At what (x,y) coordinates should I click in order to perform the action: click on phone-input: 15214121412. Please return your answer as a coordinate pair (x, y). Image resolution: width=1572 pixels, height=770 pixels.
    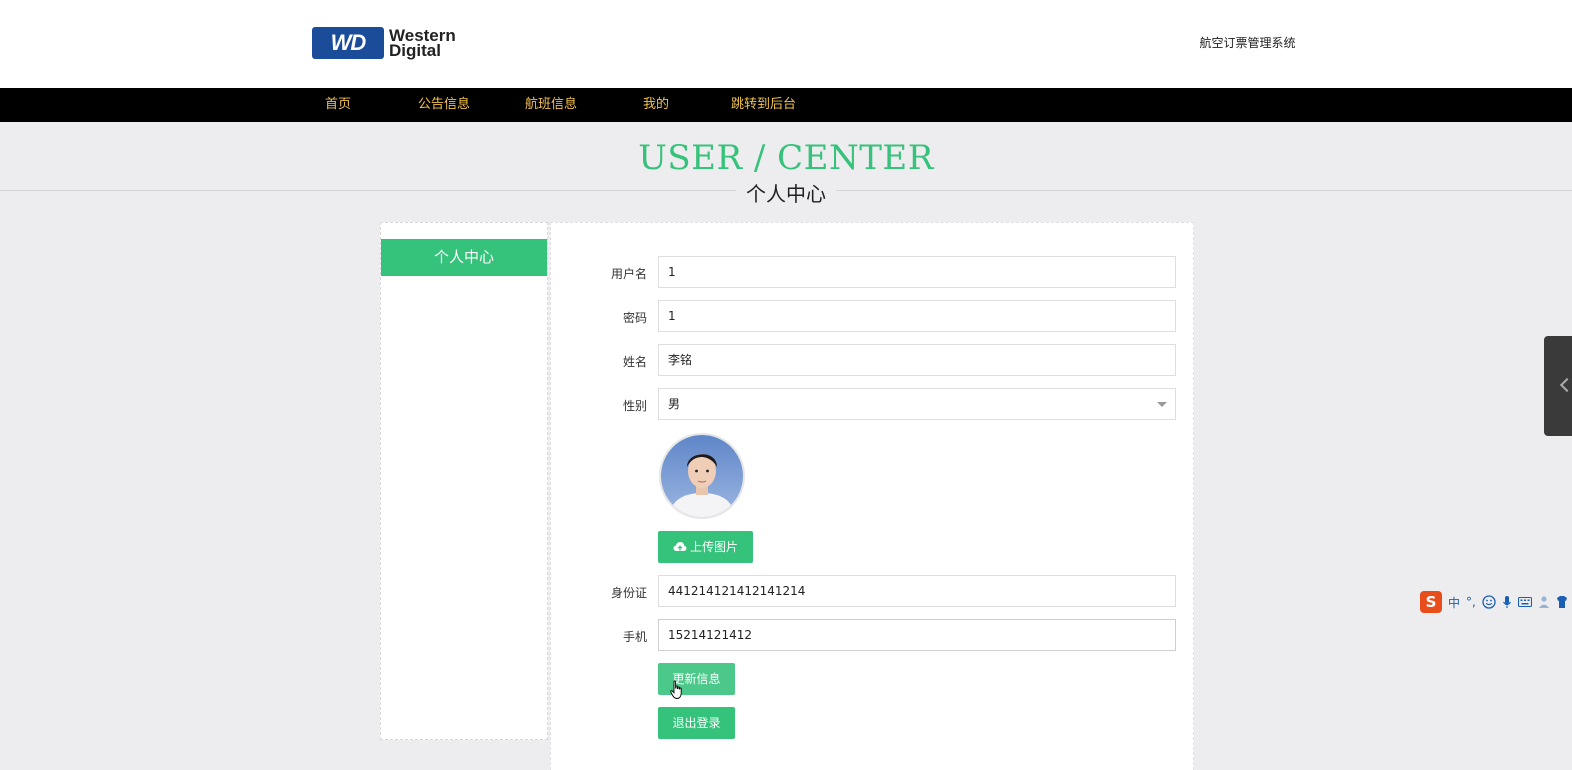
    Looking at the image, I should click on (917, 635).